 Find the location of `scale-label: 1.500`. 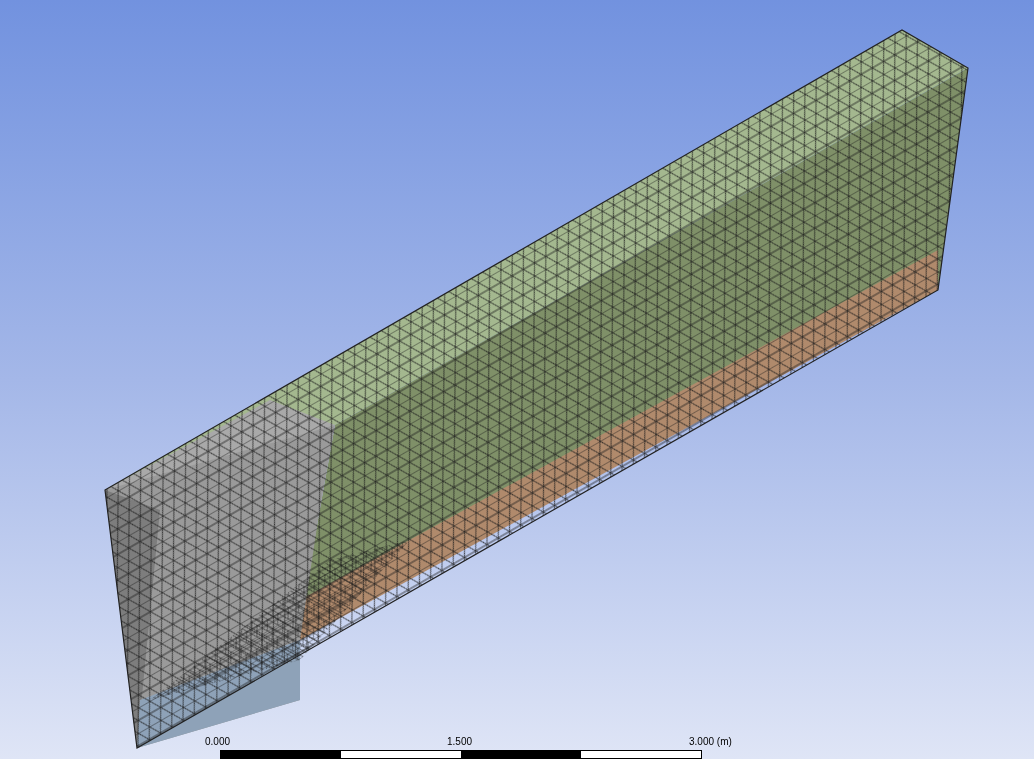

scale-label: 1.500 is located at coordinates (460, 742).